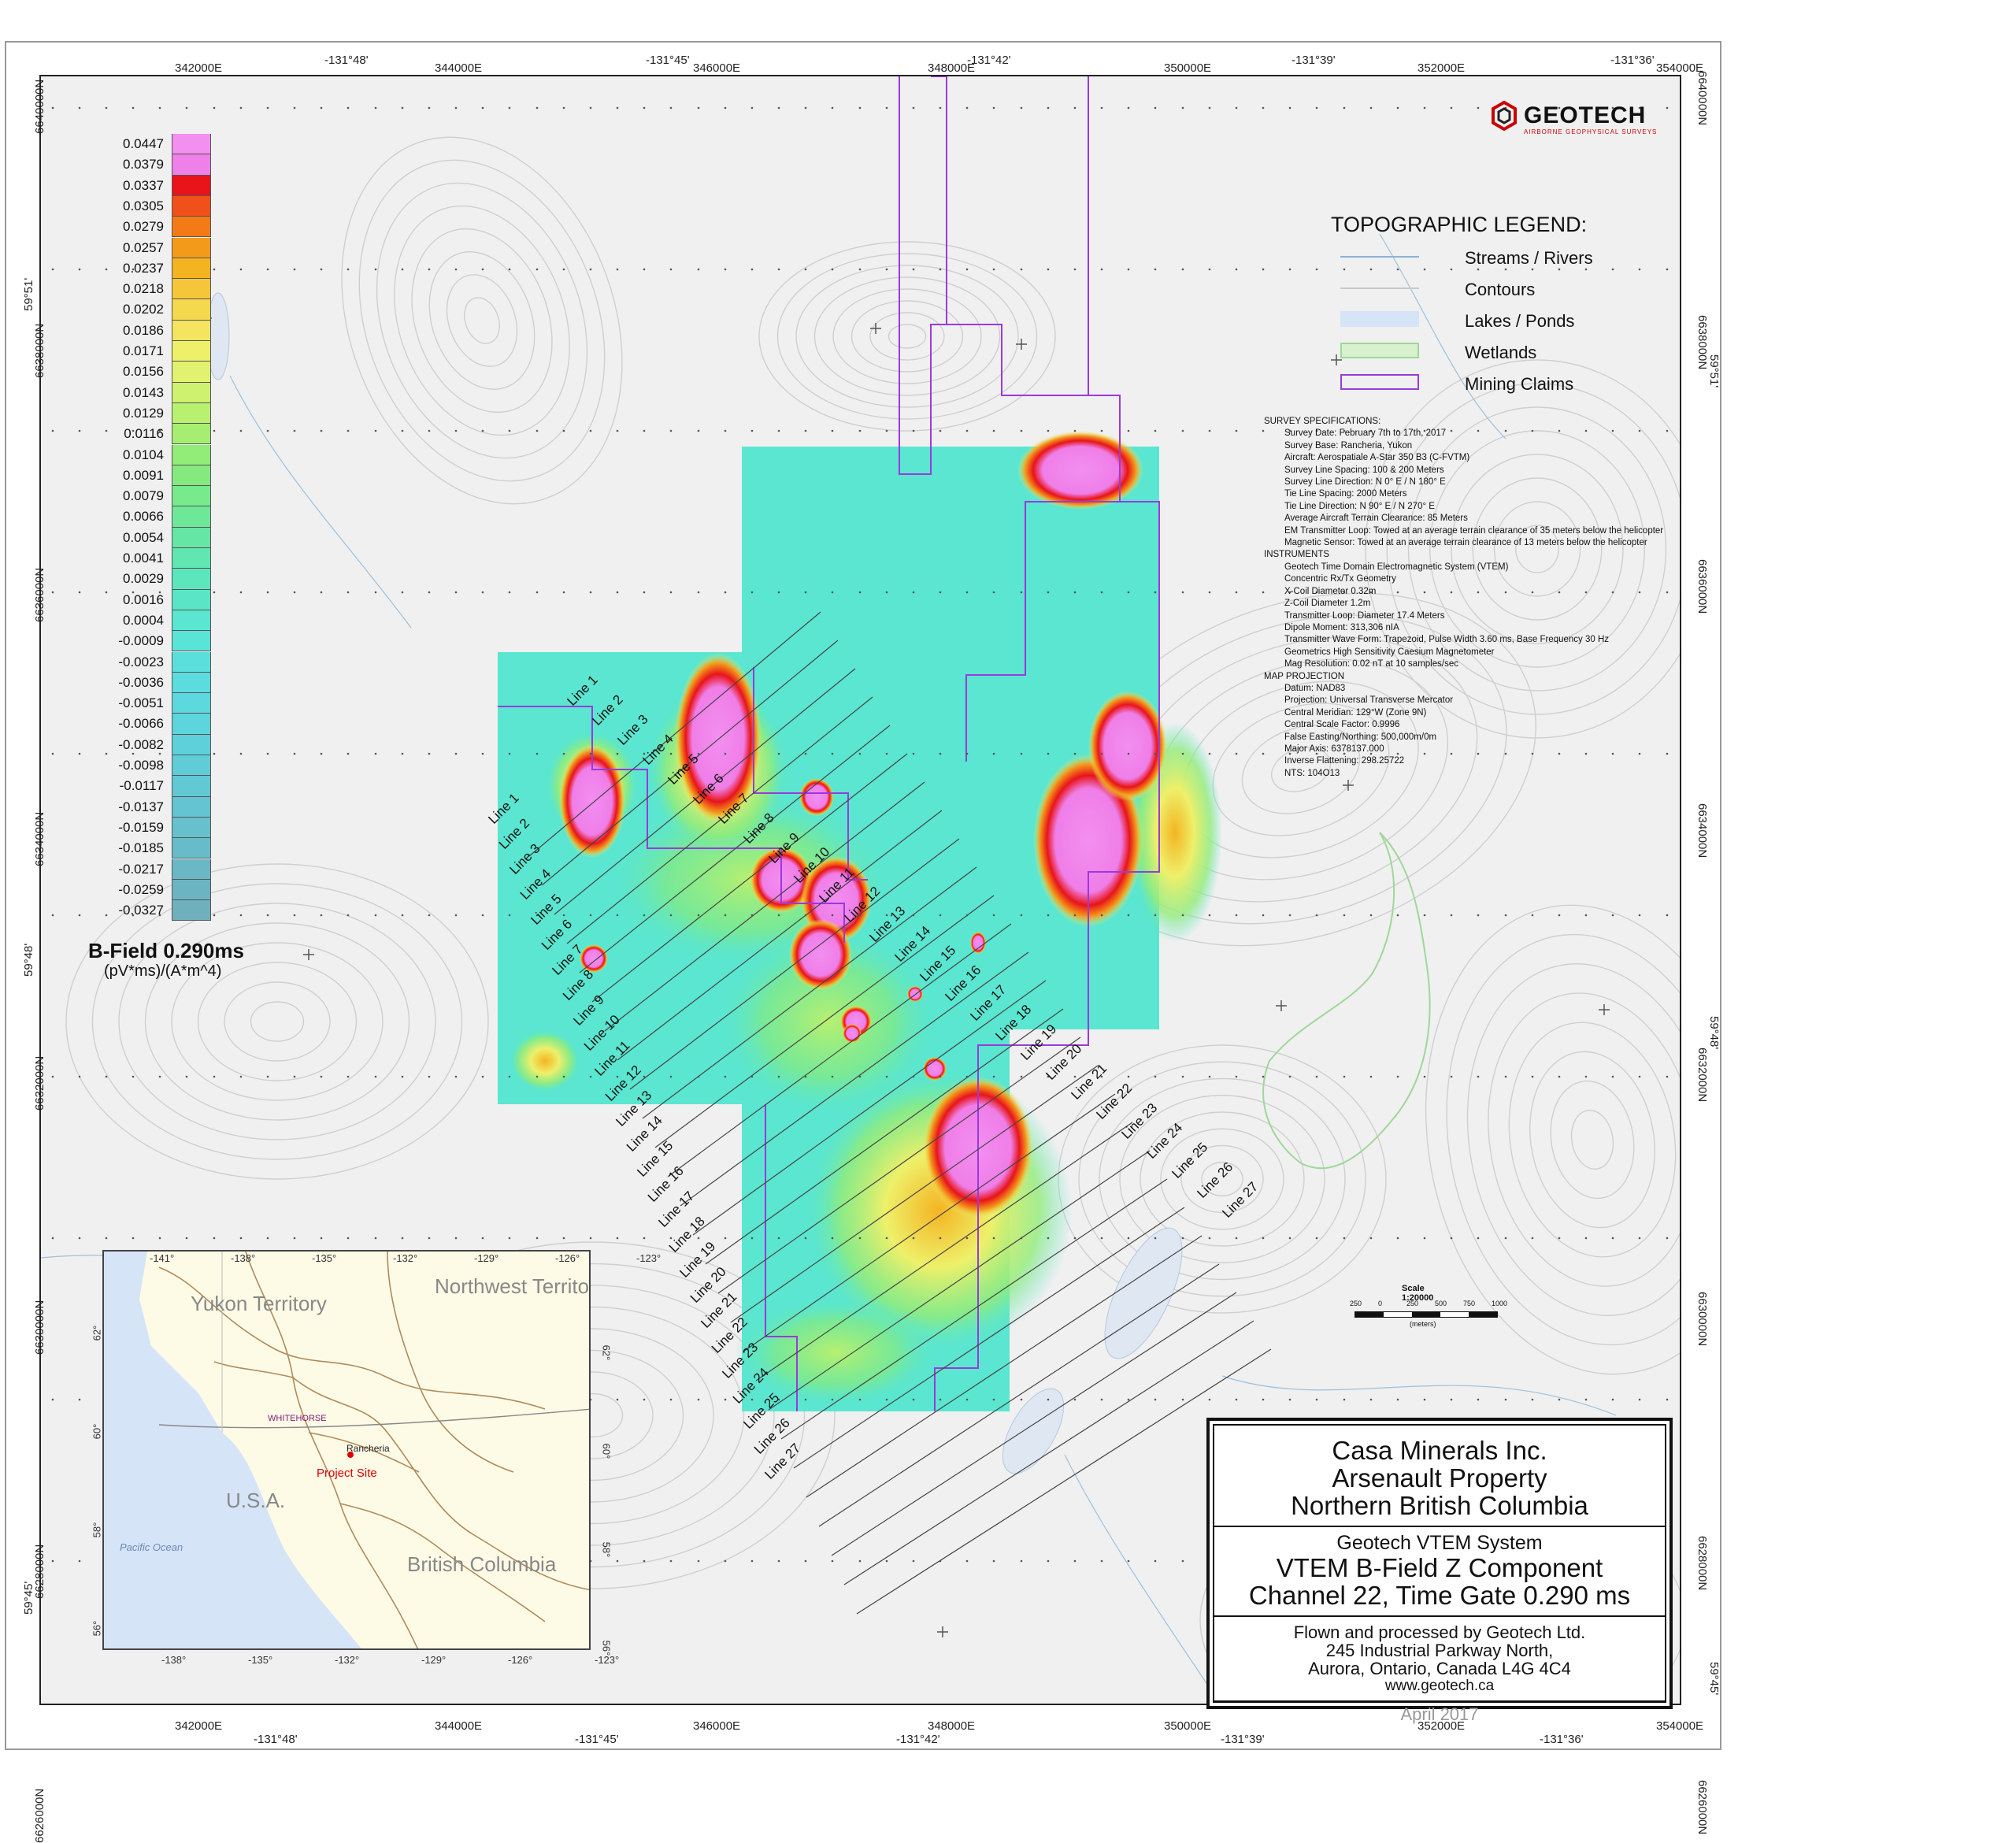 The width and height of the screenshot is (2016, 1843). I want to click on spec-line: Survey Line Spacing: 100 & 200 Meters, so click(1364, 470).